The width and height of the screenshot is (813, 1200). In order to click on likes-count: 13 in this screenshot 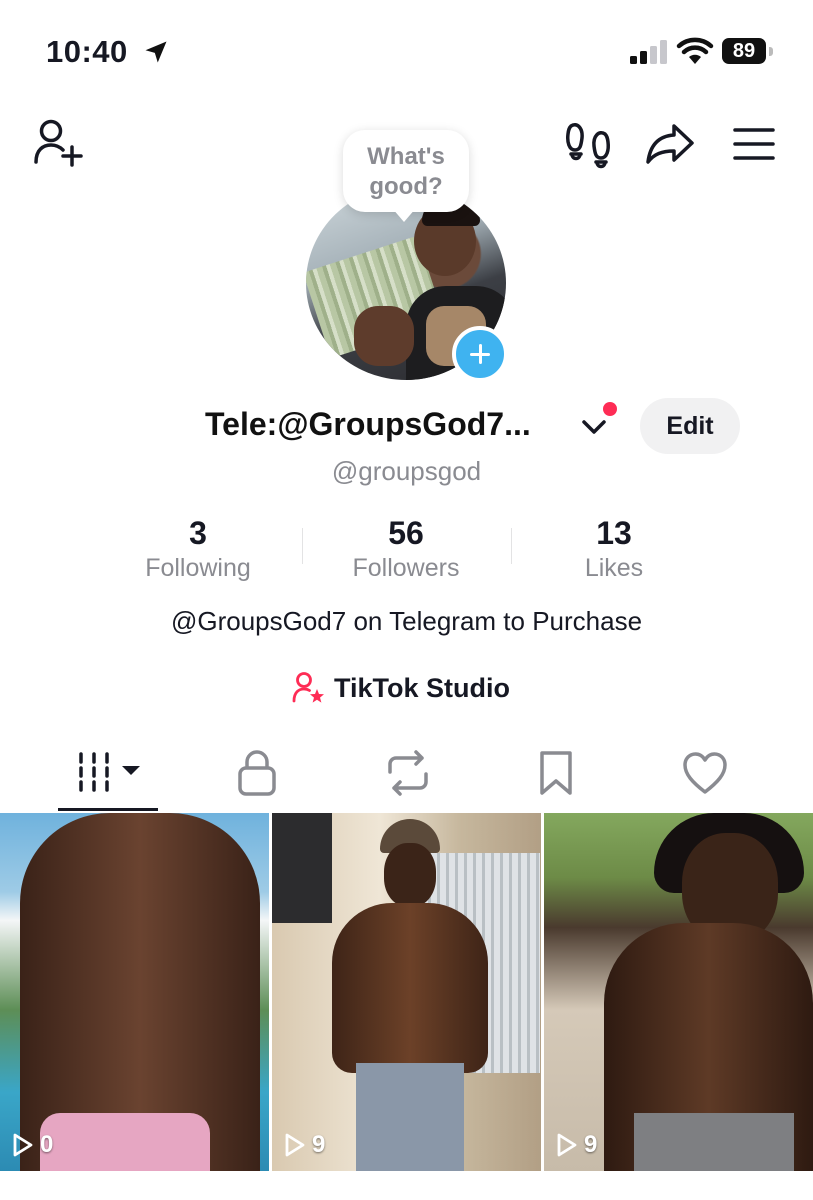, I will do `click(614, 533)`.